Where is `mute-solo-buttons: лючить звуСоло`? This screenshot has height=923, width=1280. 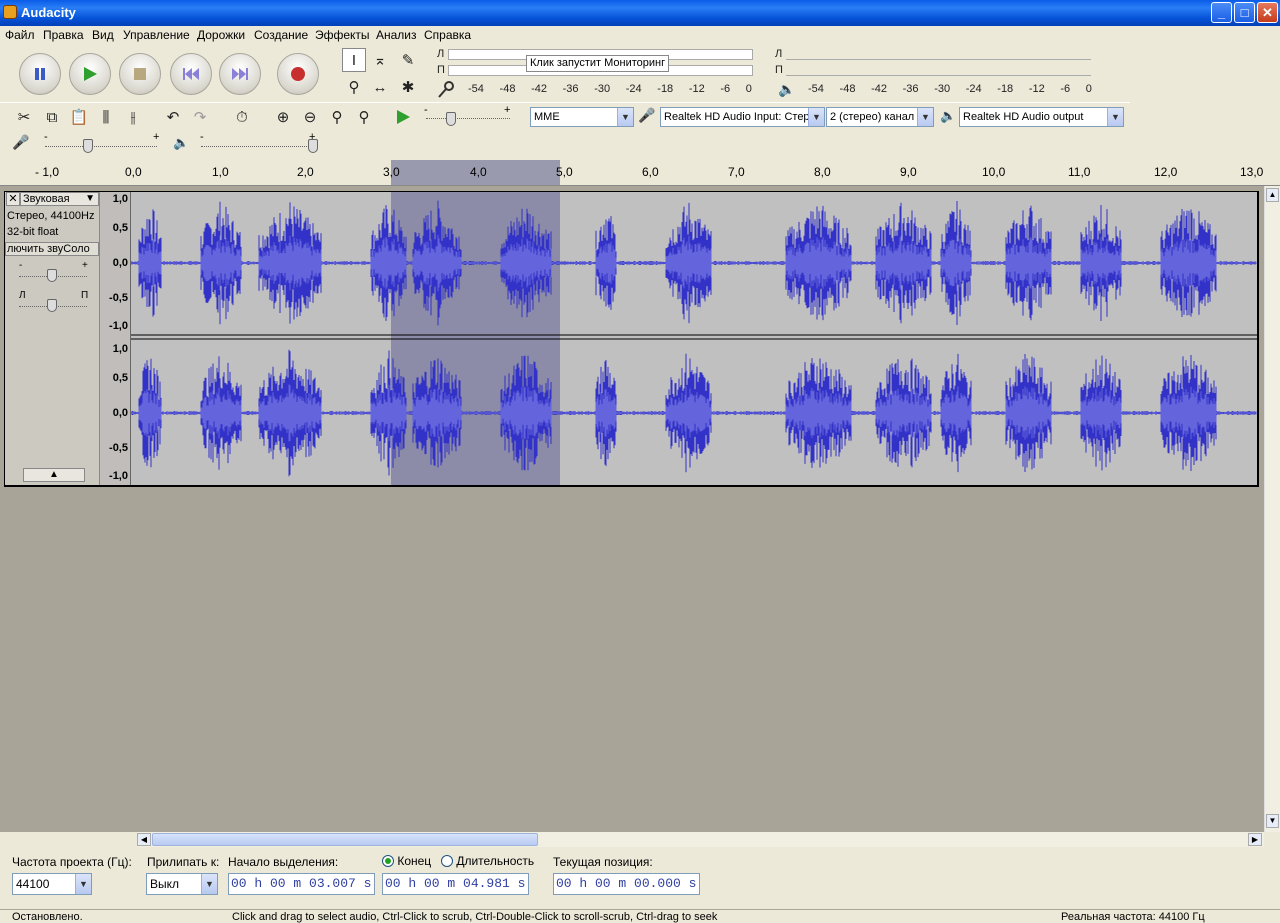 mute-solo-buttons: лючить звуСоло is located at coordinates (52, 249).